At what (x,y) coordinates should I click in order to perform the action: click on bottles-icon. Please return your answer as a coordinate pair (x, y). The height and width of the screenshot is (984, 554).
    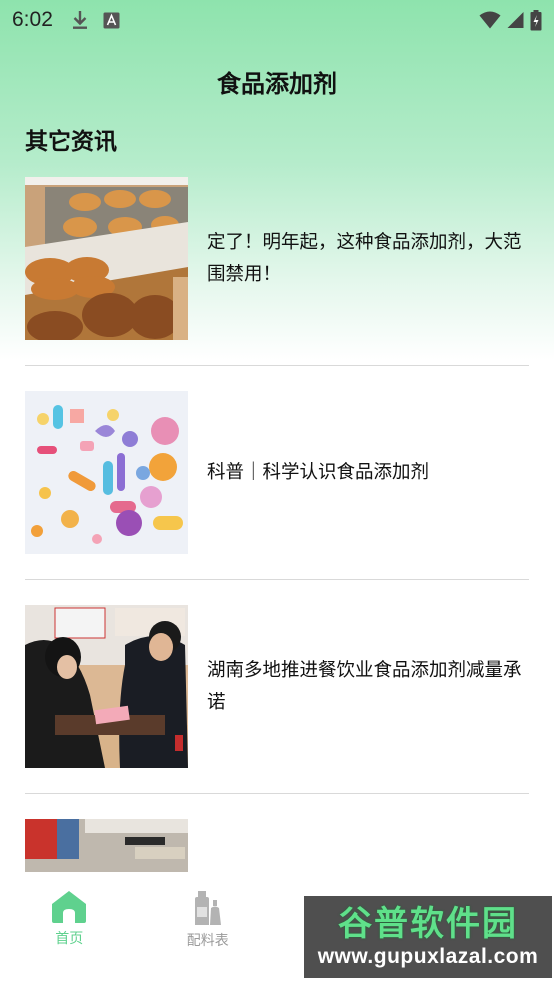
    Looking at the image, I should click on (207, 908).